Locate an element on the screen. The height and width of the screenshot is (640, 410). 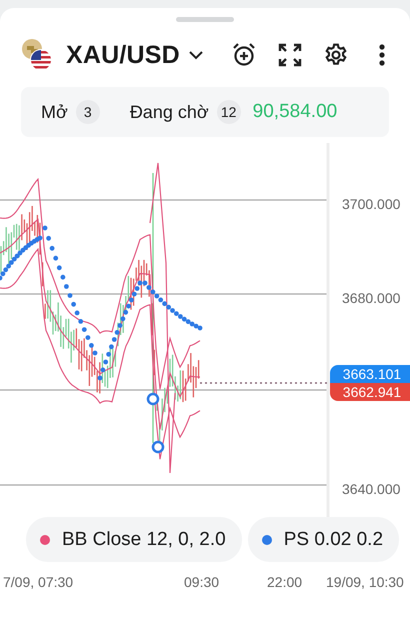
axis-label: 3700.000 is located at coordinates (371, 204).